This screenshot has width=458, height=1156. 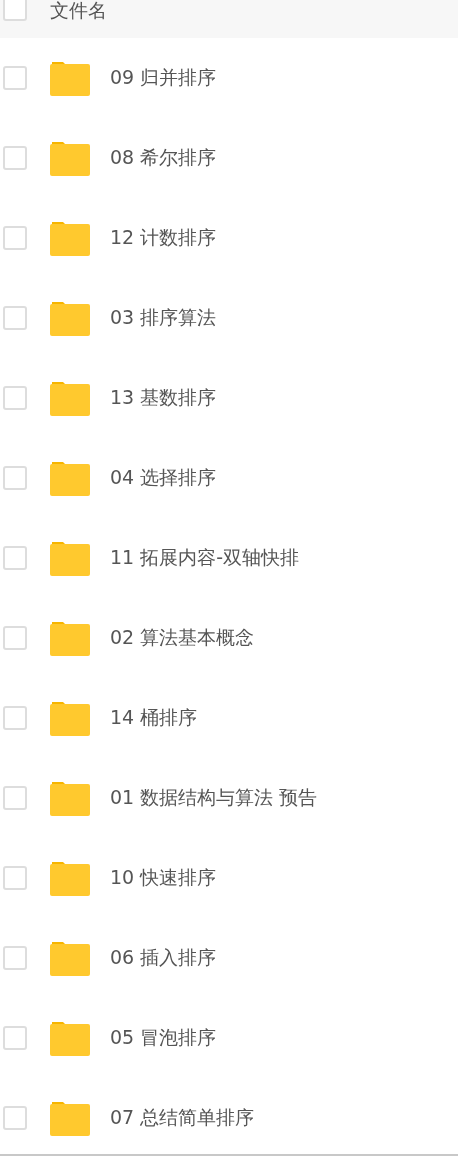 What do you see at coordinates (78, 11) in the screenshot?
I see `column-heading: 文件名` at bounding box center [78, 11].